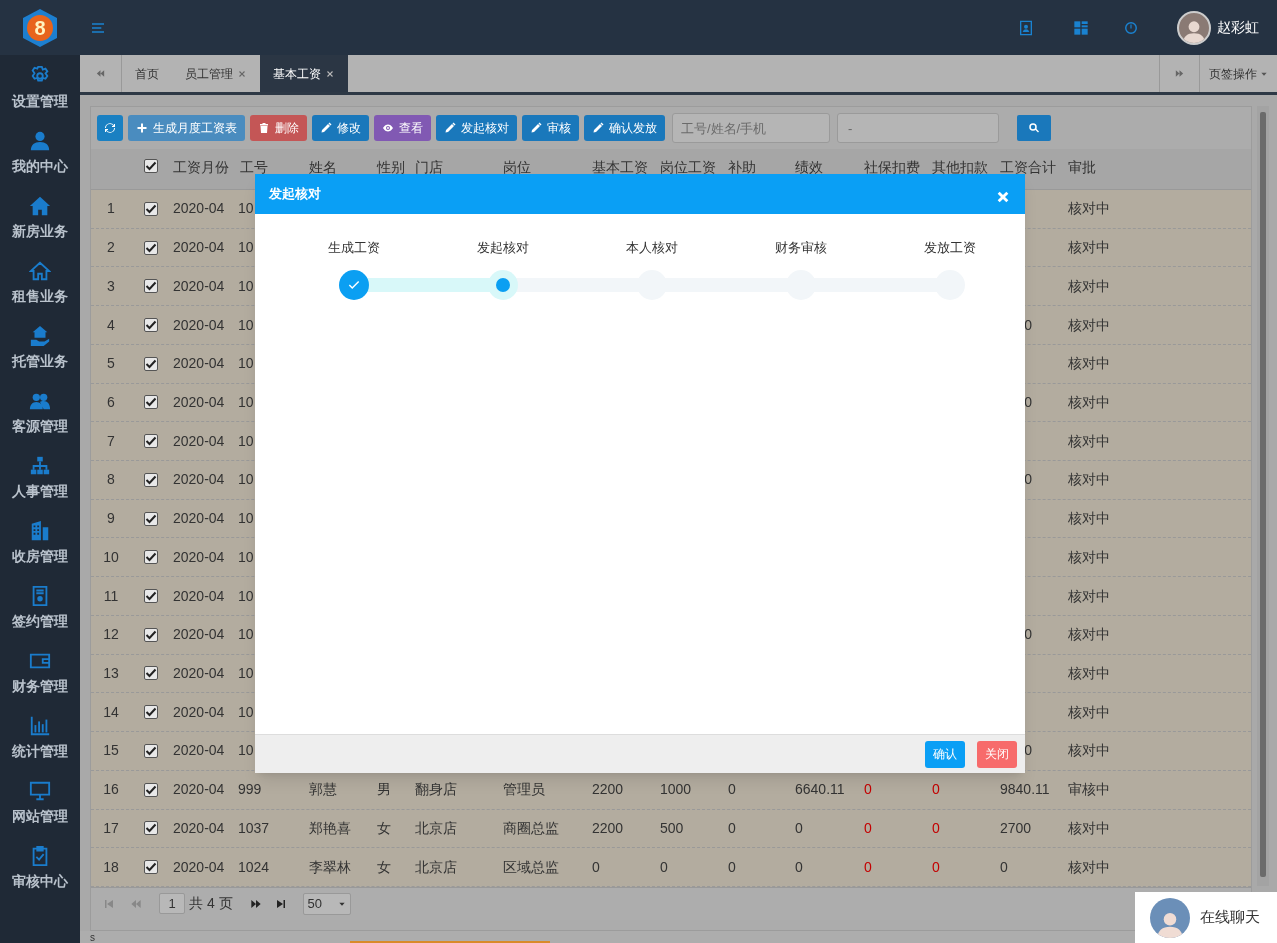  I want to click on toolbar-button: 发起核对, so click(476, 128).